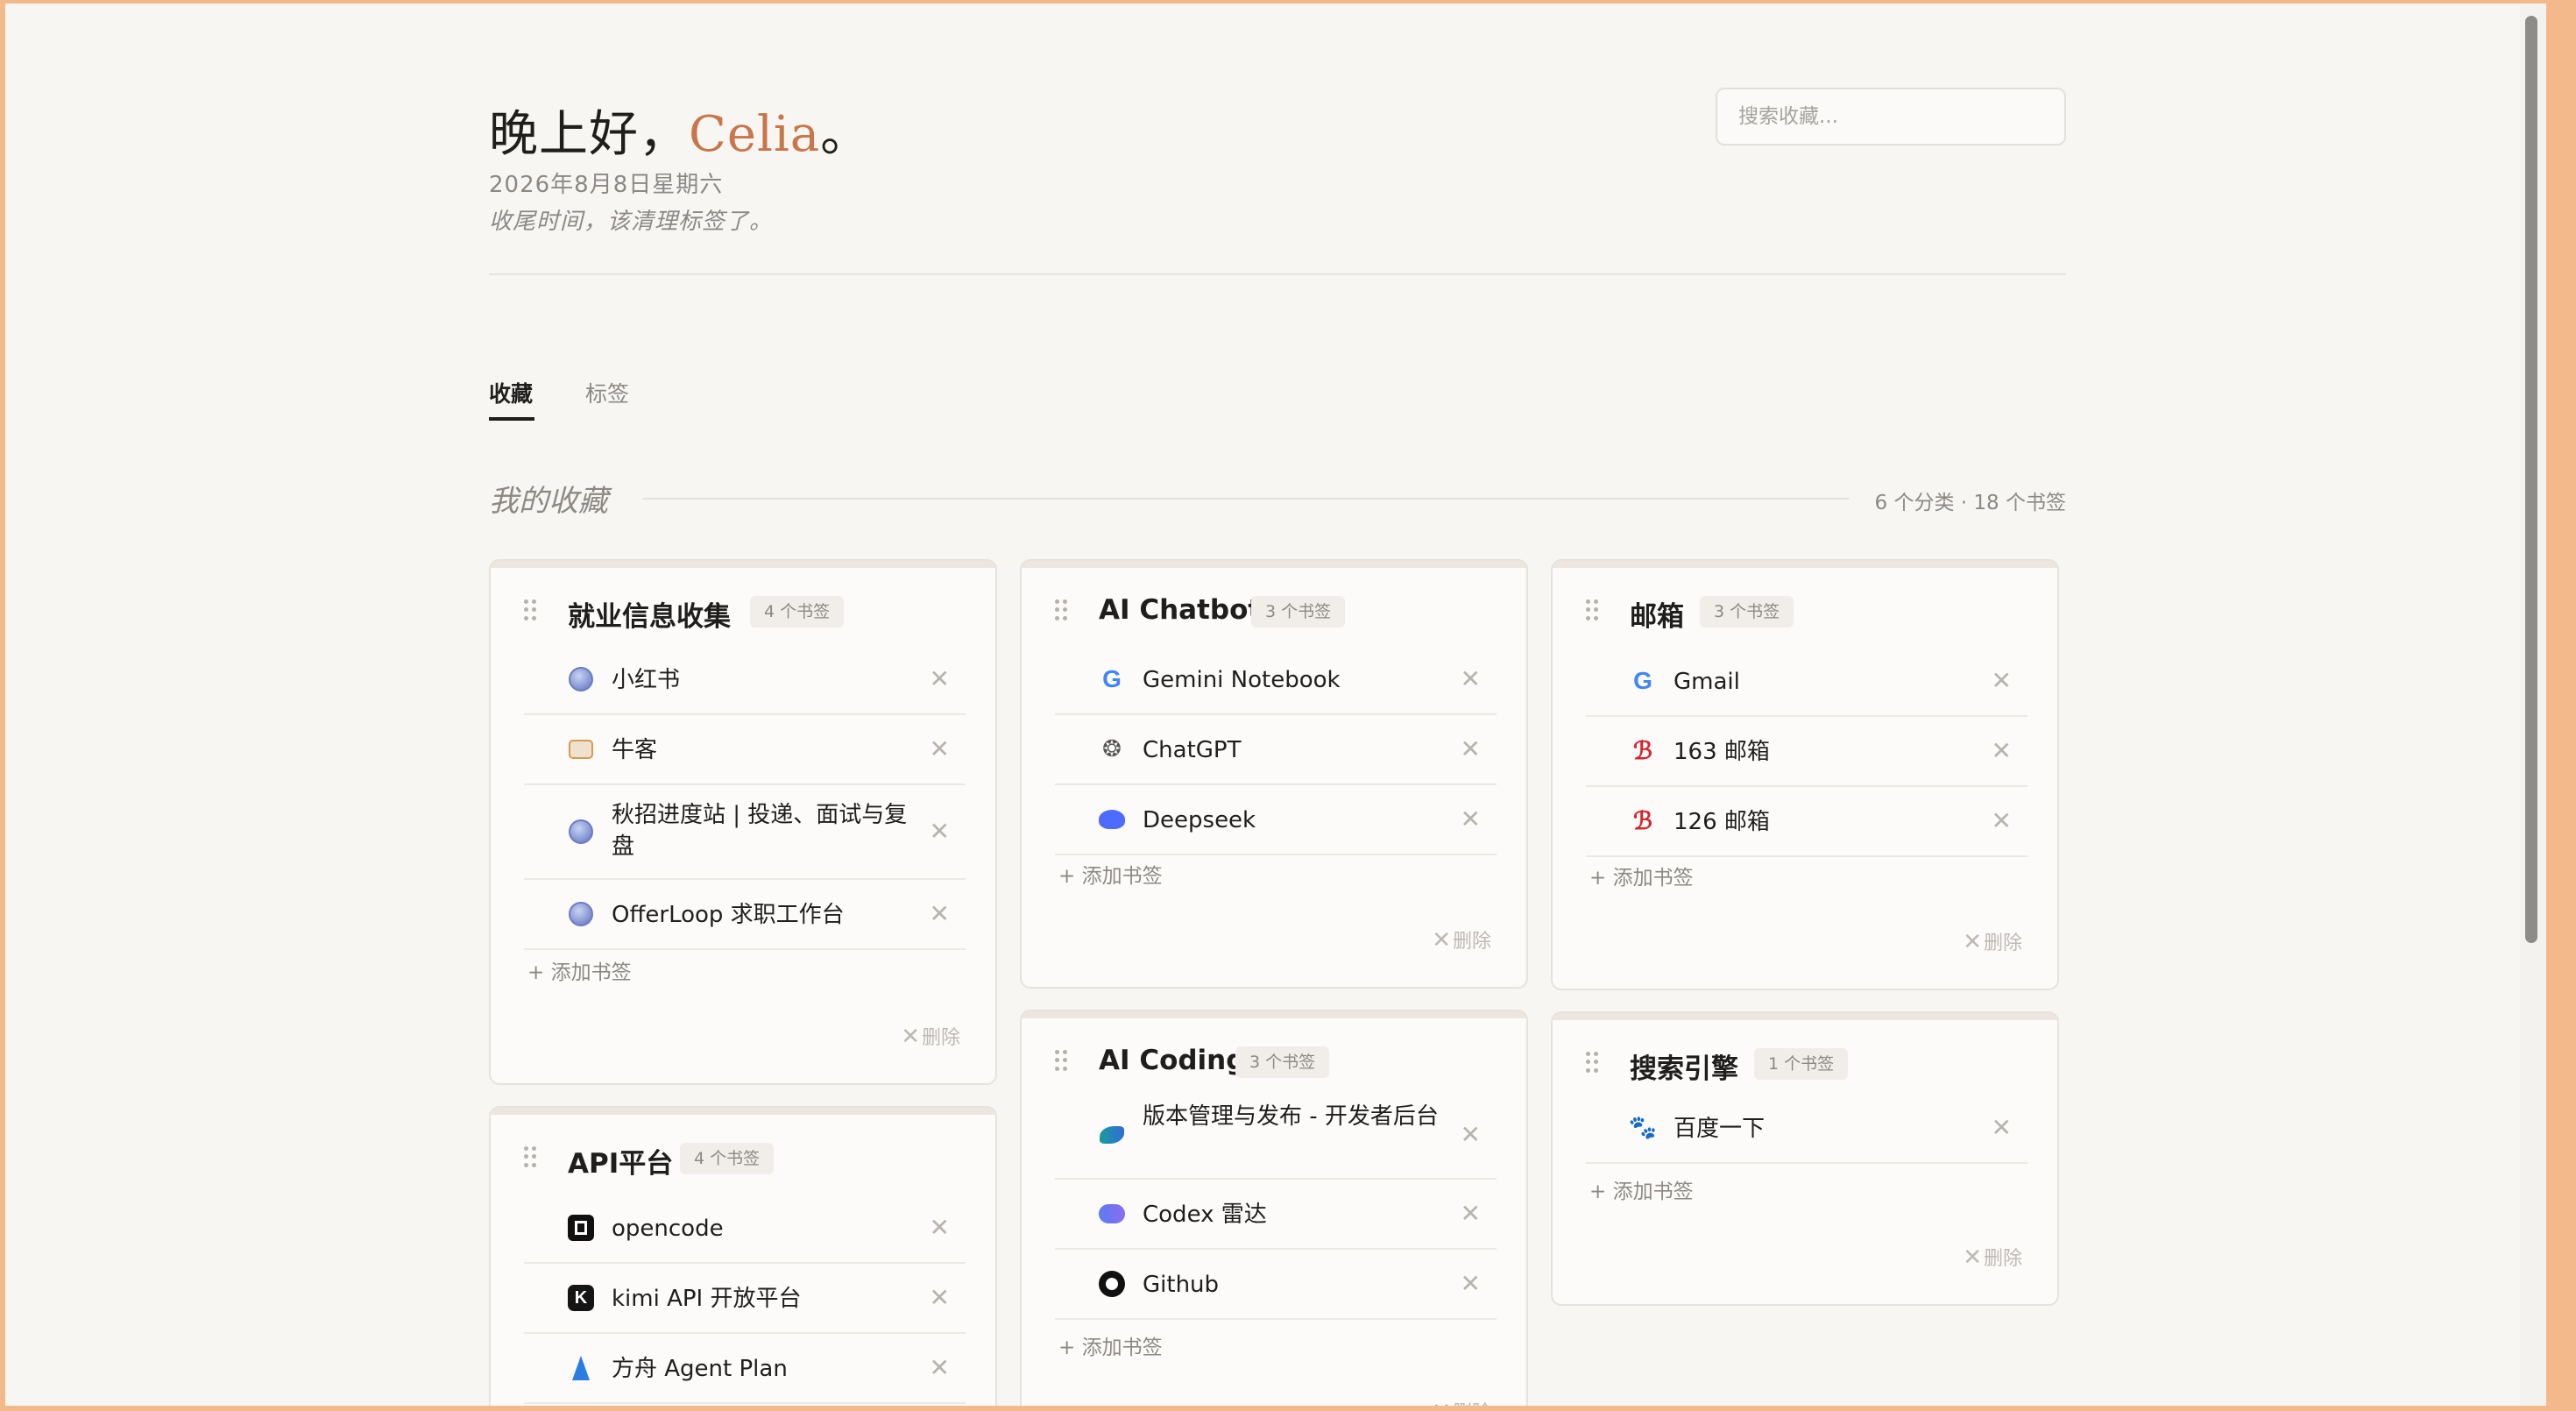 This screenshot has height=1411, width=2576. Describe the element at coordinates (581, 1298) in the screenshot. I see `kimi-icon: K` at that location.